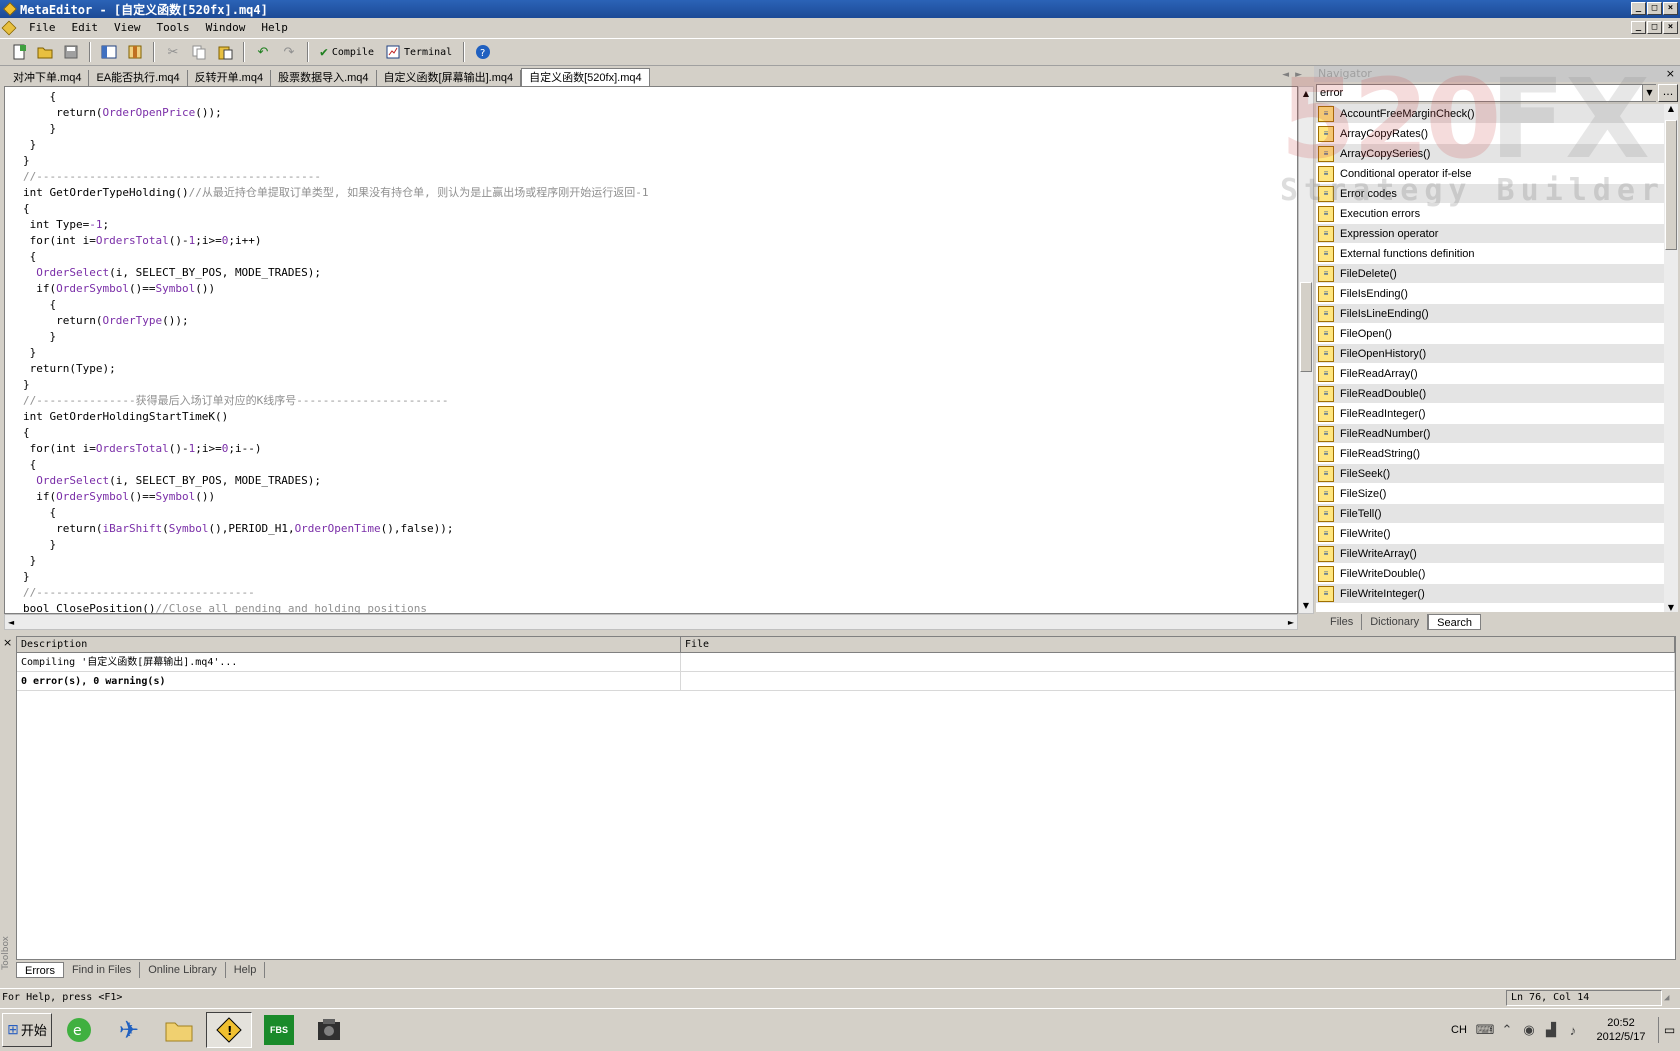 The image size is (1680, 1051). What do you see at coordinates (1490, 394) in the screenshot?
I see `navigator-result-item: ≡ FileReadDouble()` at bounding box center [1490, 394].